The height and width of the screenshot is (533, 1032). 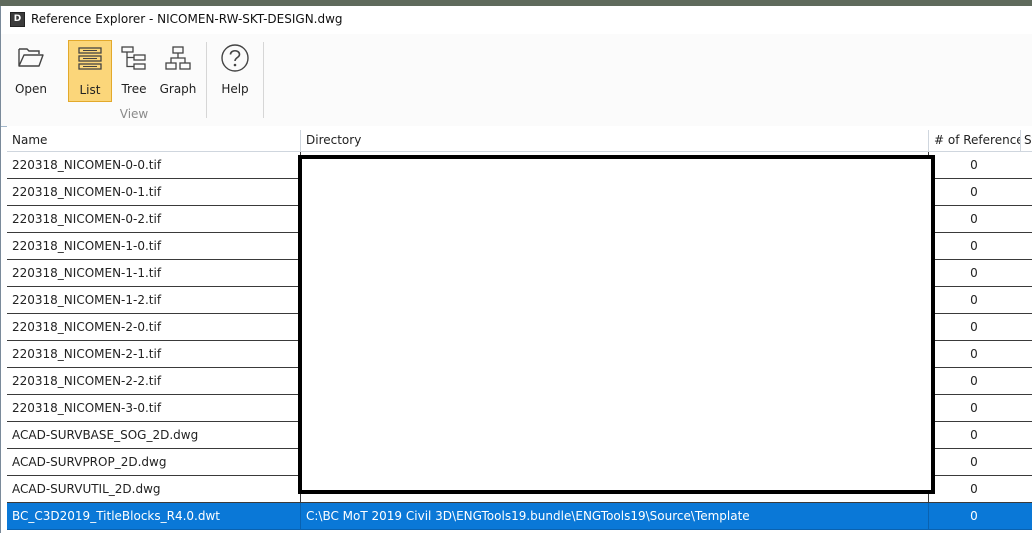 I want to click on help-button: Help, so click(x=235, y=71).